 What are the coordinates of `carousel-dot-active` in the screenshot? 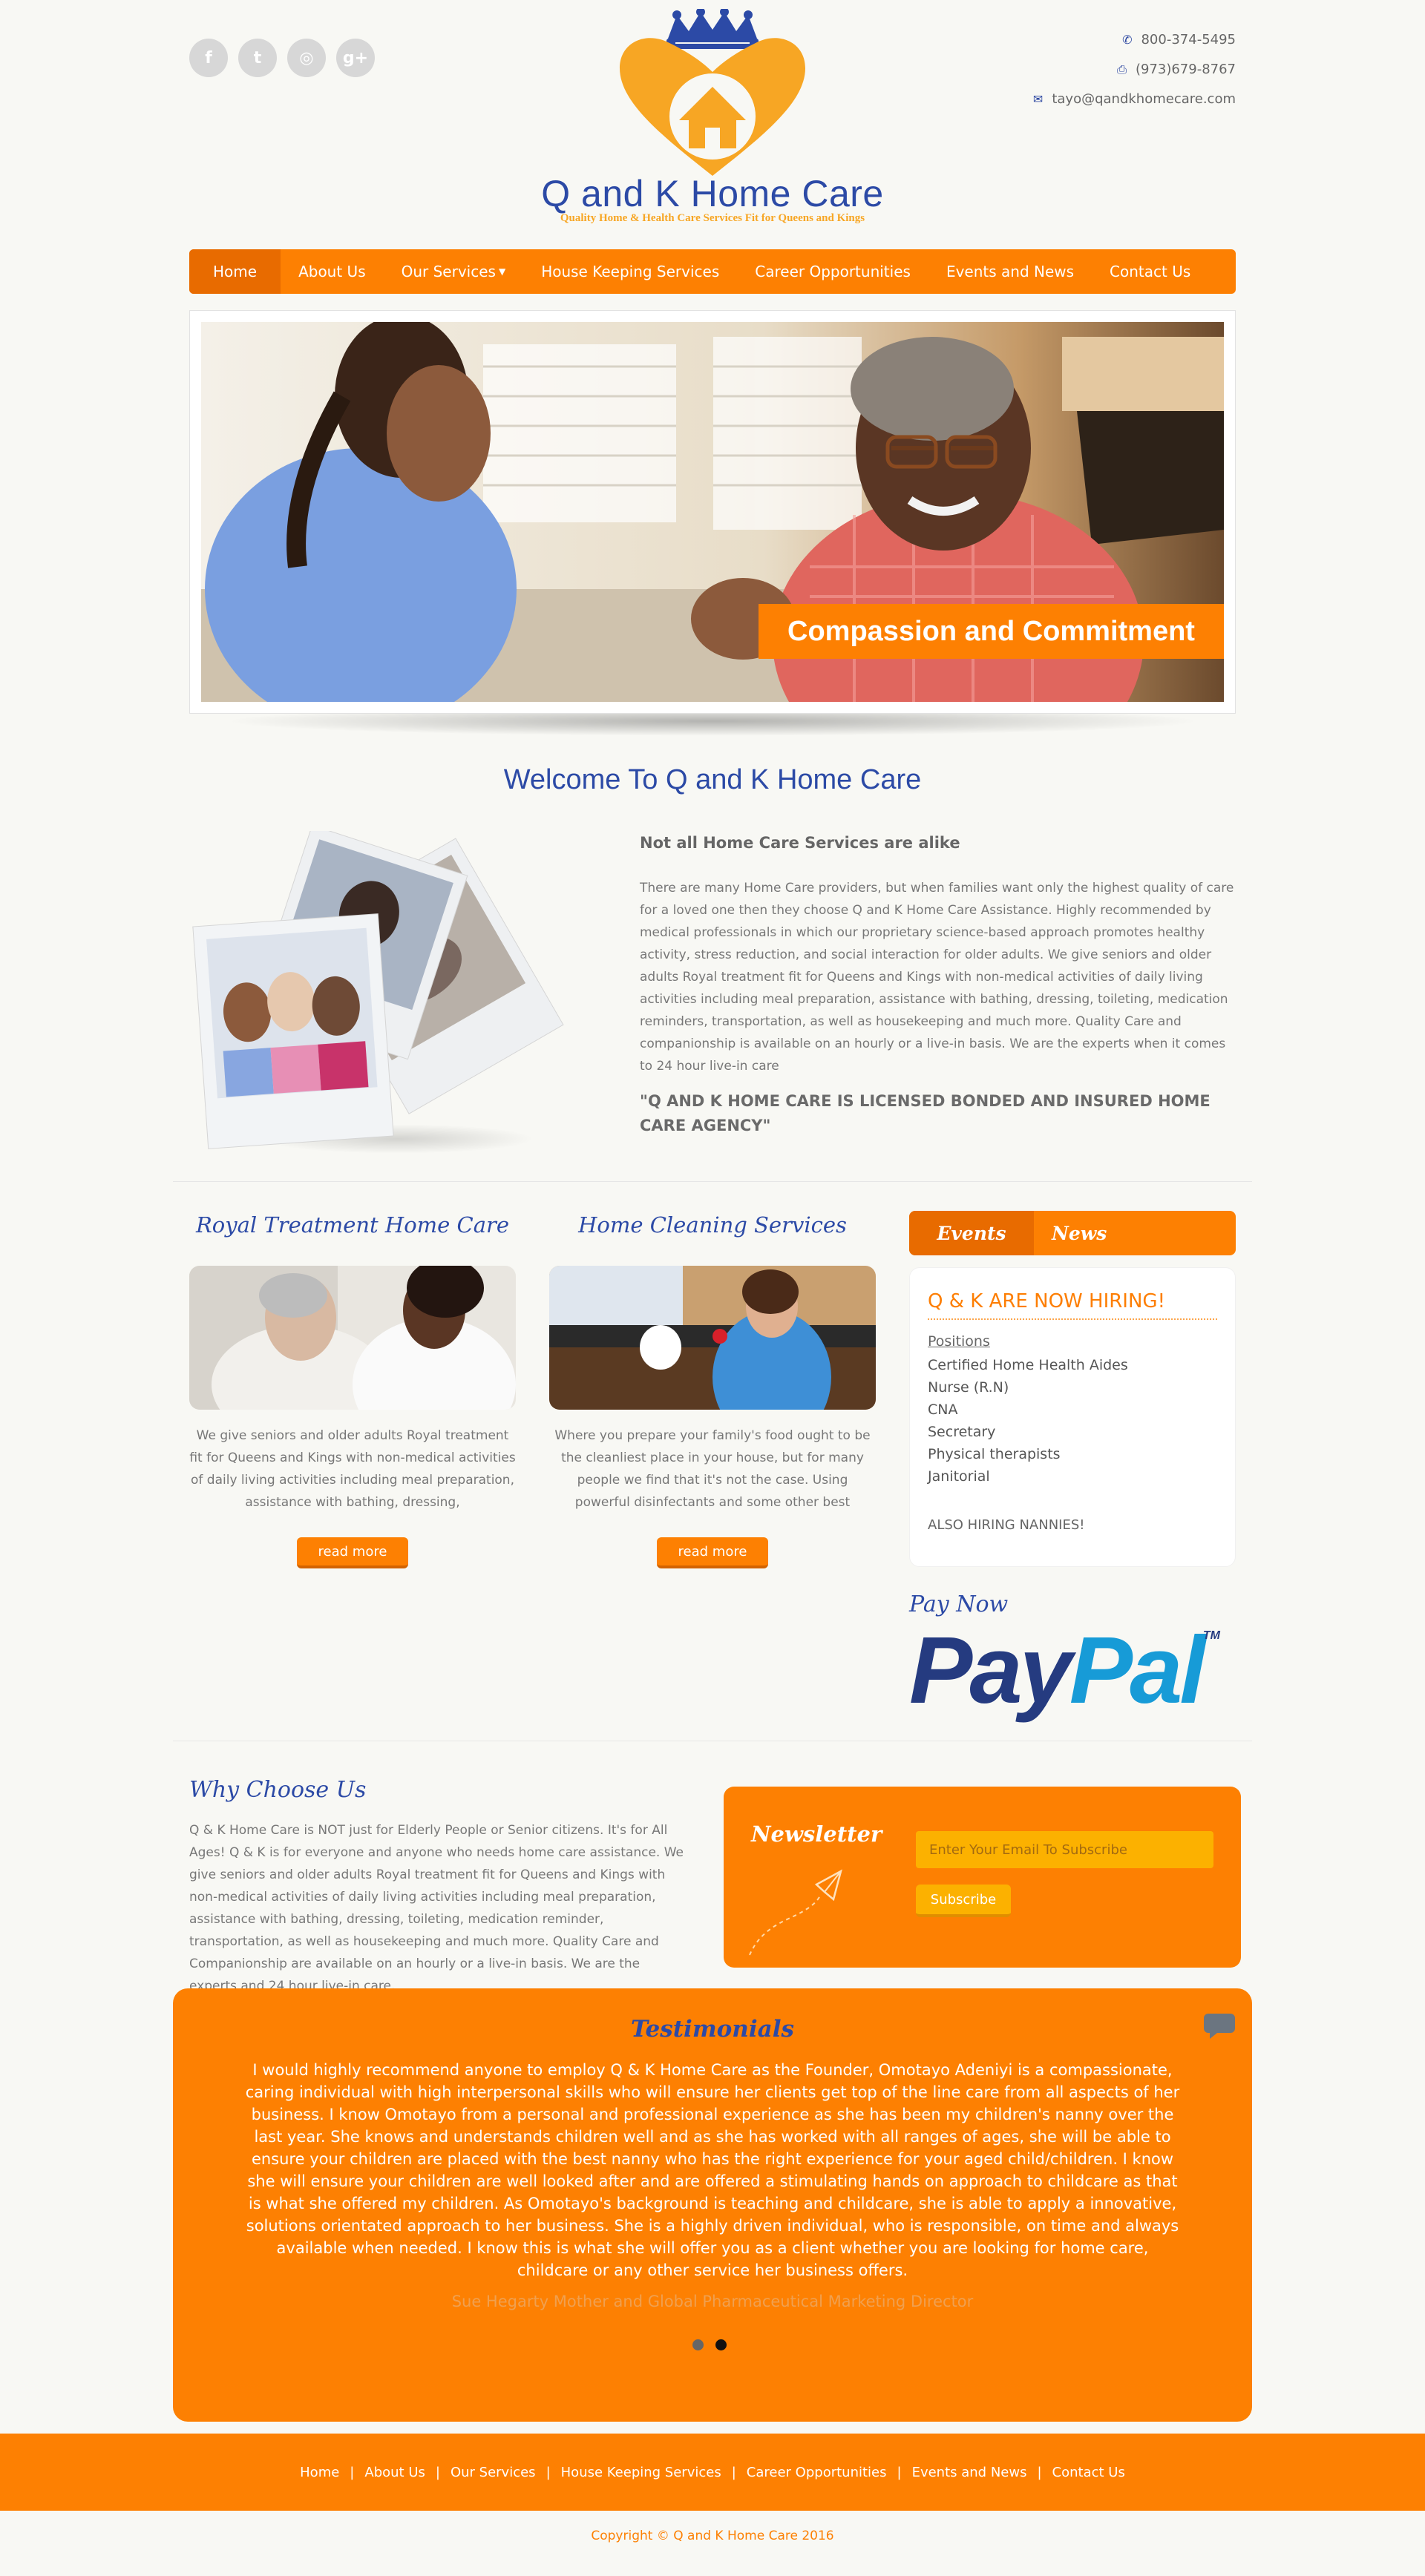 It's located at (721, 2344).